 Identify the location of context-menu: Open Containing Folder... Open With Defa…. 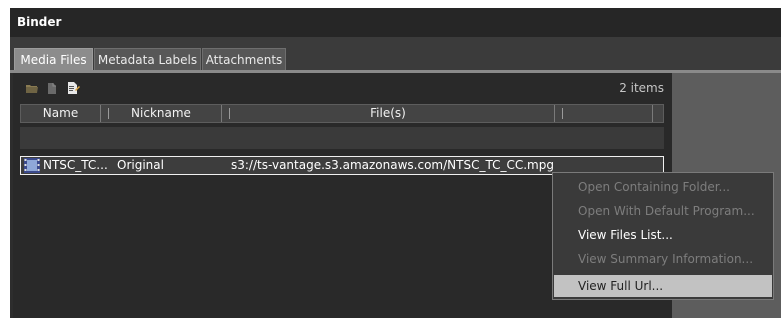
(663, 236).